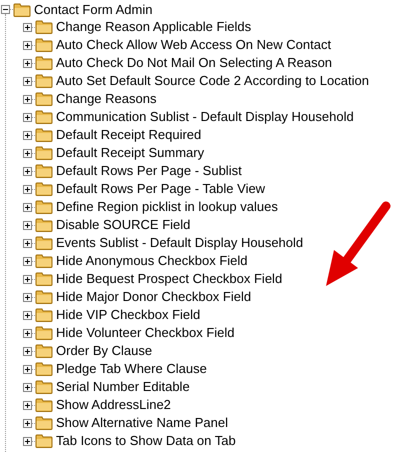  Describe the element at coordinates (212, 81) in the screenshot. I see `tree-item: Auto Set Default Source Code 2 According to Location` at that location.